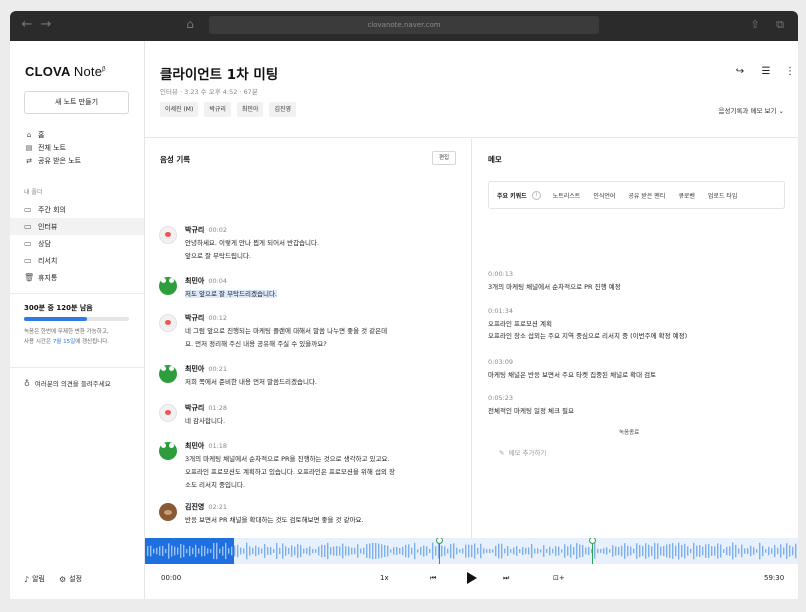 This screenshot has width=806, height=612. Describe the element at coordinates (638, 399) in the screenshot. I see `memo-timestamp: 0:05:23` at that location.